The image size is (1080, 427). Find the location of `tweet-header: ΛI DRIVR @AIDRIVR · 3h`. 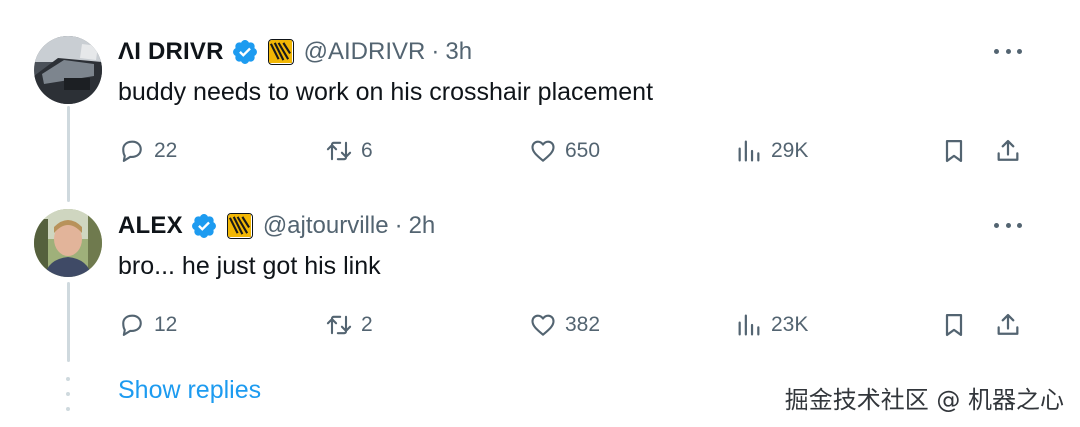

tweet-header: ΛI DRIVR @AIDRIVR · 3h is located at coordinates (295, 52).